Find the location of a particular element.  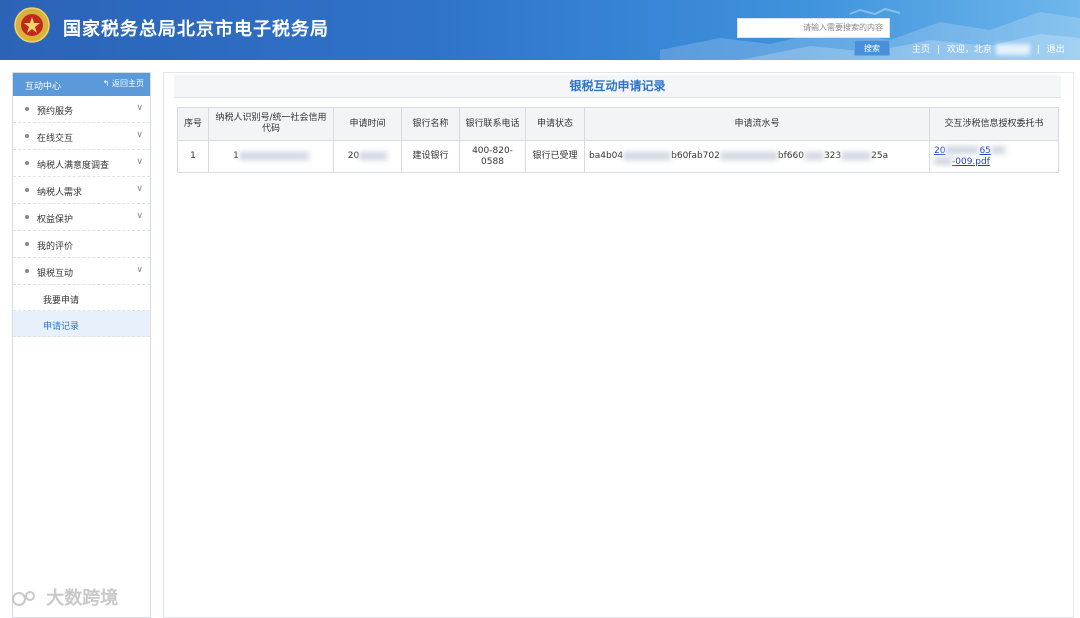

column-header: 银行联系电话 is located at coordinates (492, 124).